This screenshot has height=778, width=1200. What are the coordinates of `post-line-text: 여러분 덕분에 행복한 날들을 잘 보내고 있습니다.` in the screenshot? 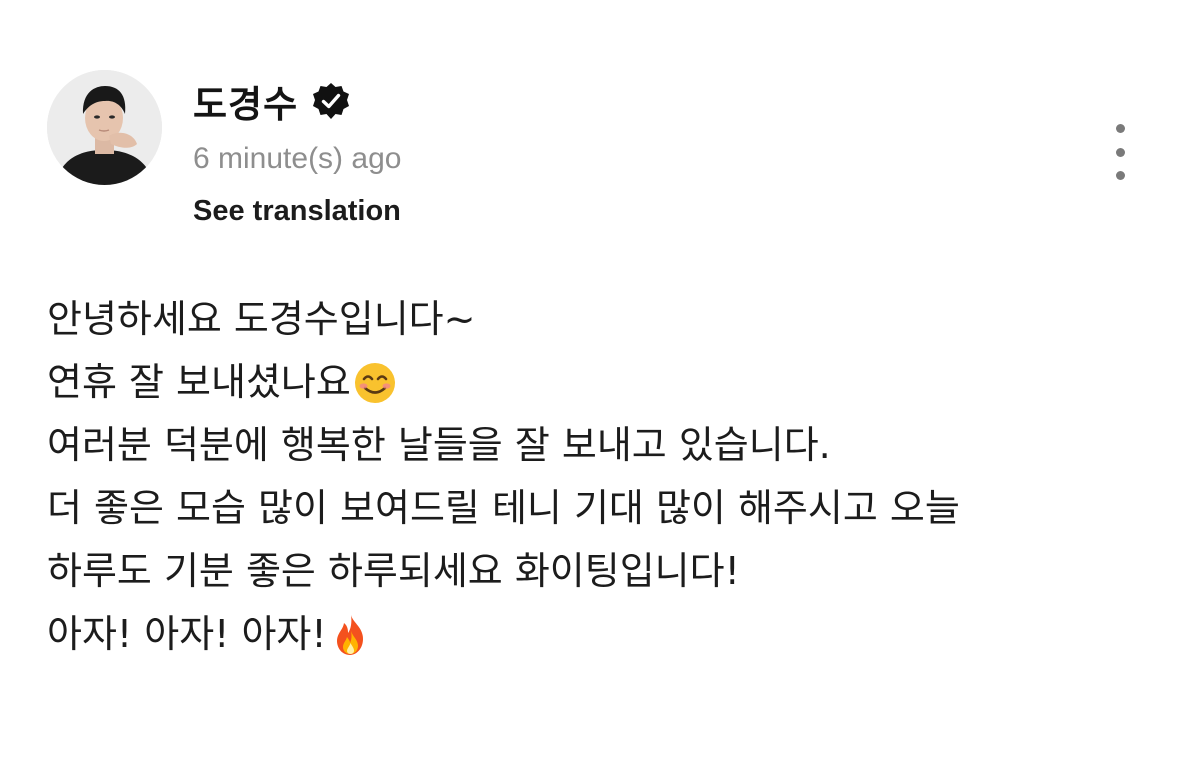 It's located at (439, 445).